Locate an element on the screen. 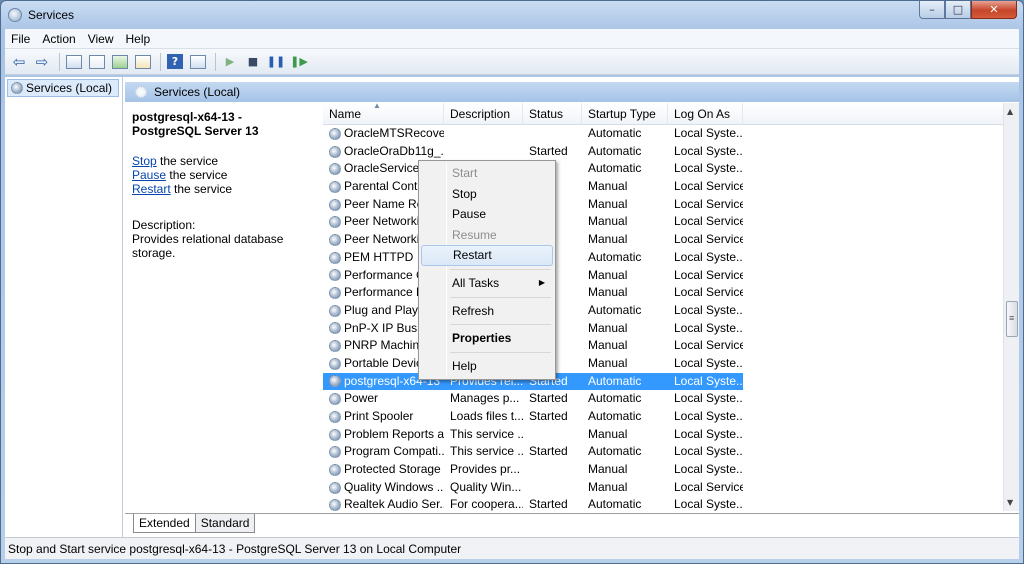 The width and height of the screenshot is (1024, 564). scroll-thumb: ≡ is located at coordinates (1012, 319).